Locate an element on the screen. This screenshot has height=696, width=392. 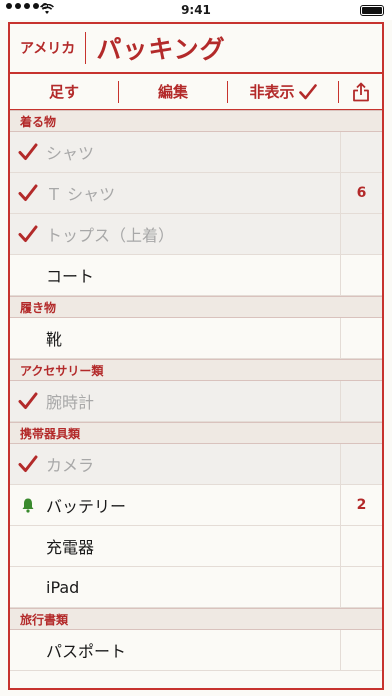
share-icon is located at coordinates (360, 91).